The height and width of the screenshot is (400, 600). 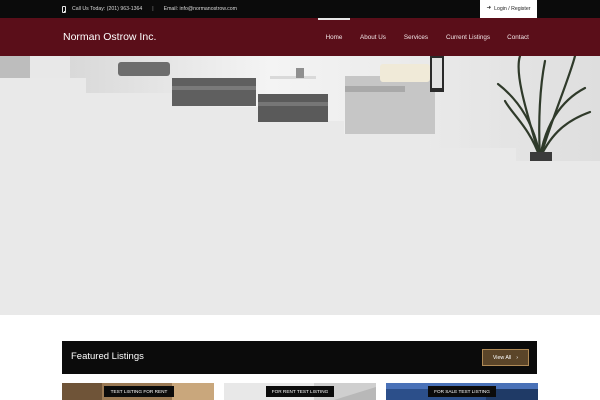 I want to click on phone-text: Call Us Today: (201) 963-1364, so click(x=107, y=9).